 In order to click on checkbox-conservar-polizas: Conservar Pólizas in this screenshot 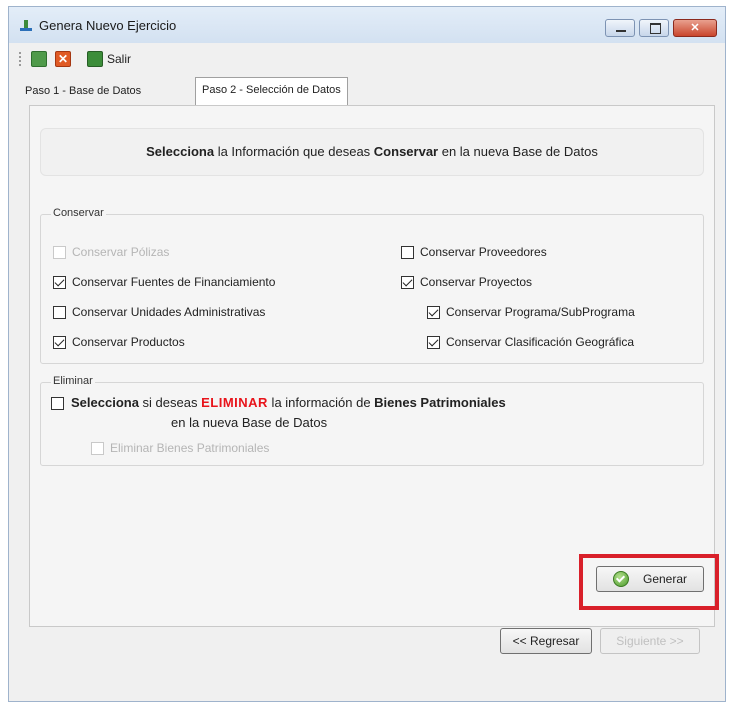, I will do `click(111, 252)`.